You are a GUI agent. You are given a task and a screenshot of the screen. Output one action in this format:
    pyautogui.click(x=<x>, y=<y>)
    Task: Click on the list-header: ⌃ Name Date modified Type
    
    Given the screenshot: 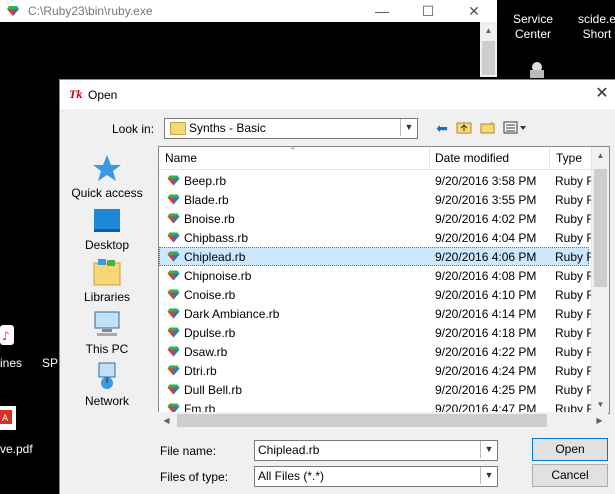 What is the action you would take?
    pyautogui.click(x=384, y=158)
    